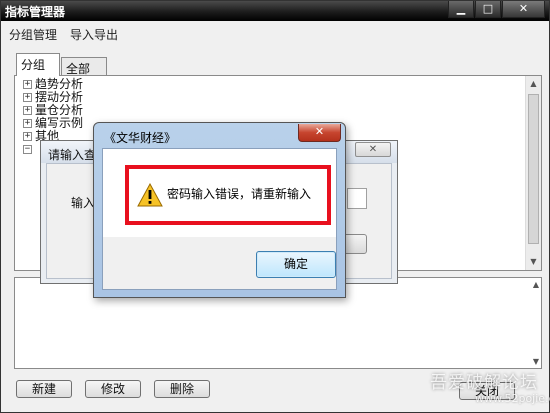 This screenshot has width=550, height=413. What do you see at coordinates (488, 9) in the screenshot?
I see `maximize-button: □` at bounding box center [488, 9].